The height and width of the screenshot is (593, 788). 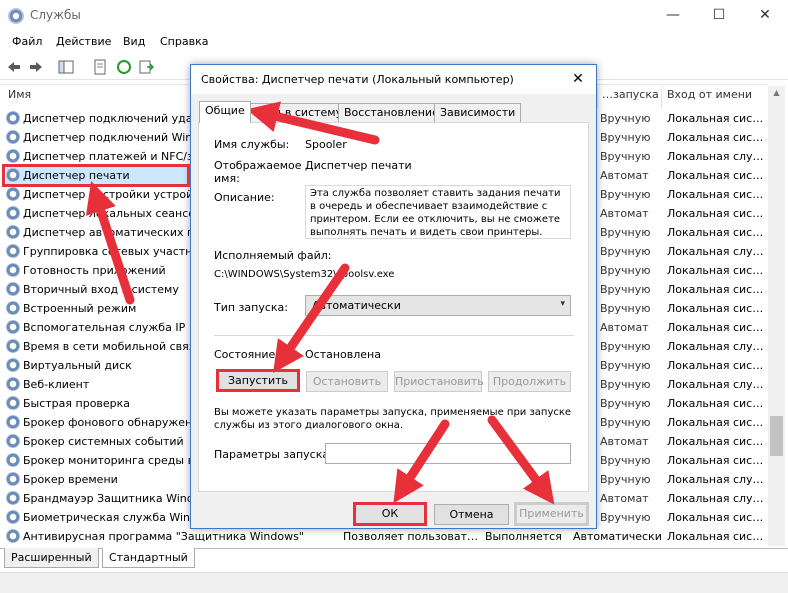 I want to click on service-row: Группировка сетевых участни, so click(x=106, y=251).